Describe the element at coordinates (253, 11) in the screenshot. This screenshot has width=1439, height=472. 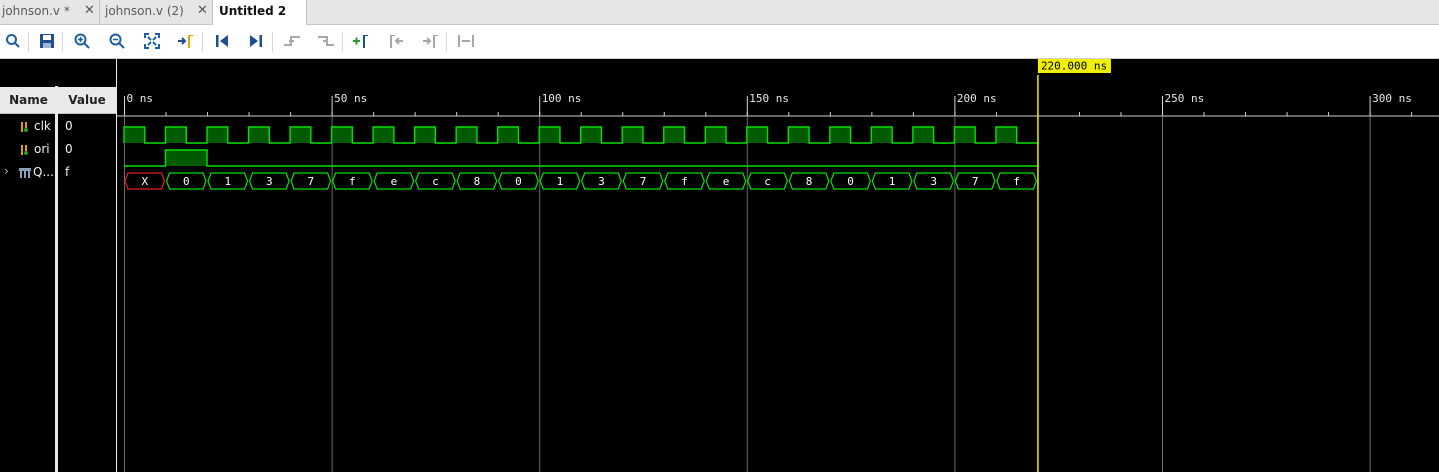
I see `tab-label: Untitled 2` at that location.